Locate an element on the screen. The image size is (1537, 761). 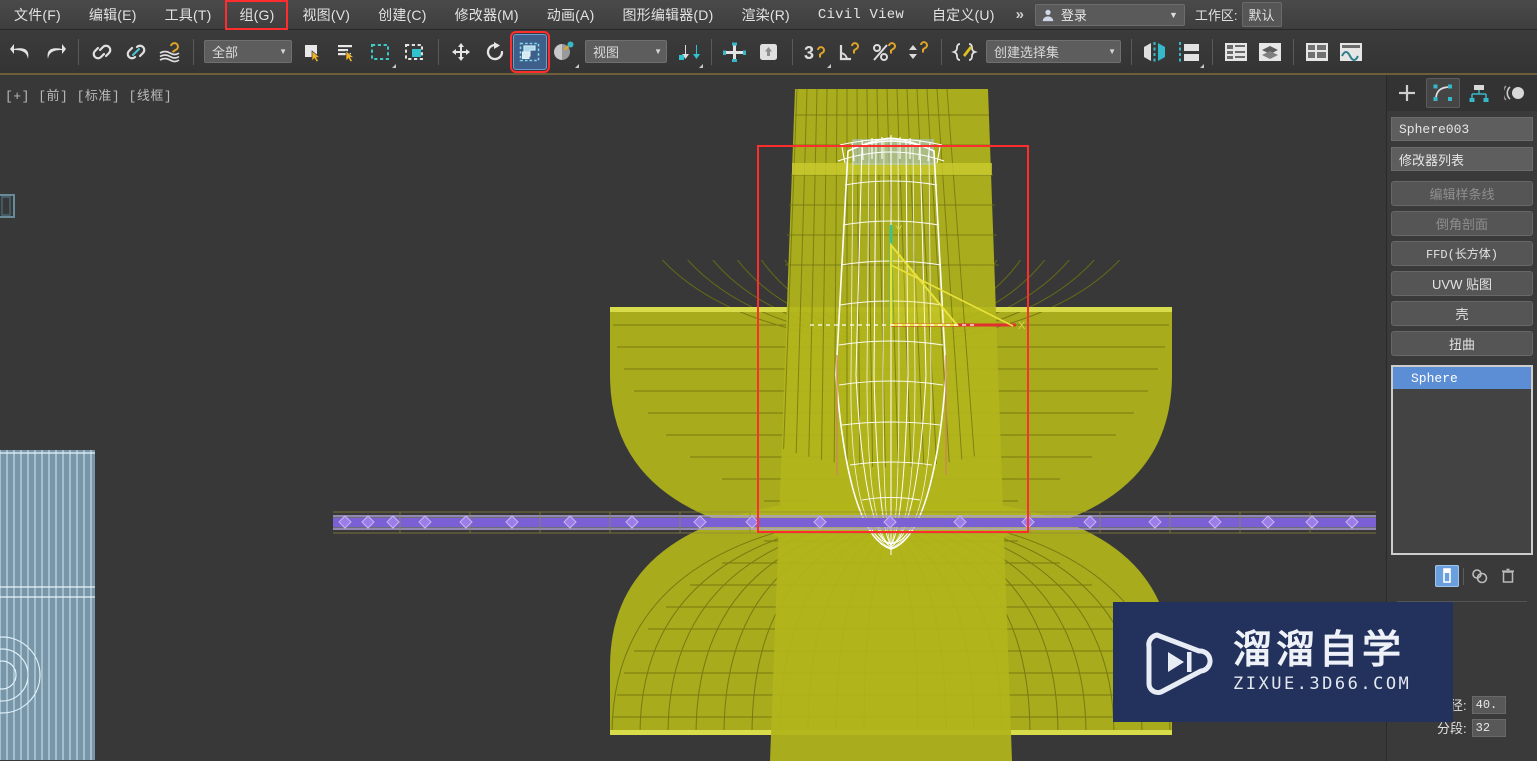
undo-button is located at coordinates (21, 52).